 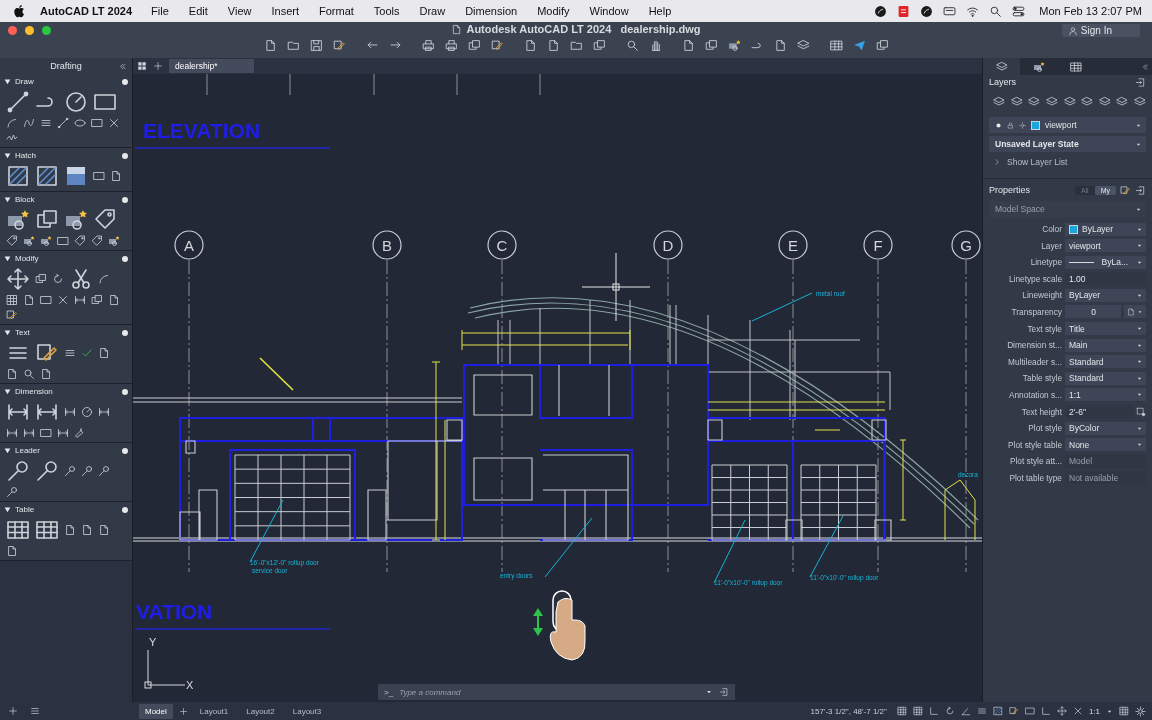 What do you see at coordinates (47, 176) in the screenshot?
I see `hatch-icon` at bounding box center [47, 176].